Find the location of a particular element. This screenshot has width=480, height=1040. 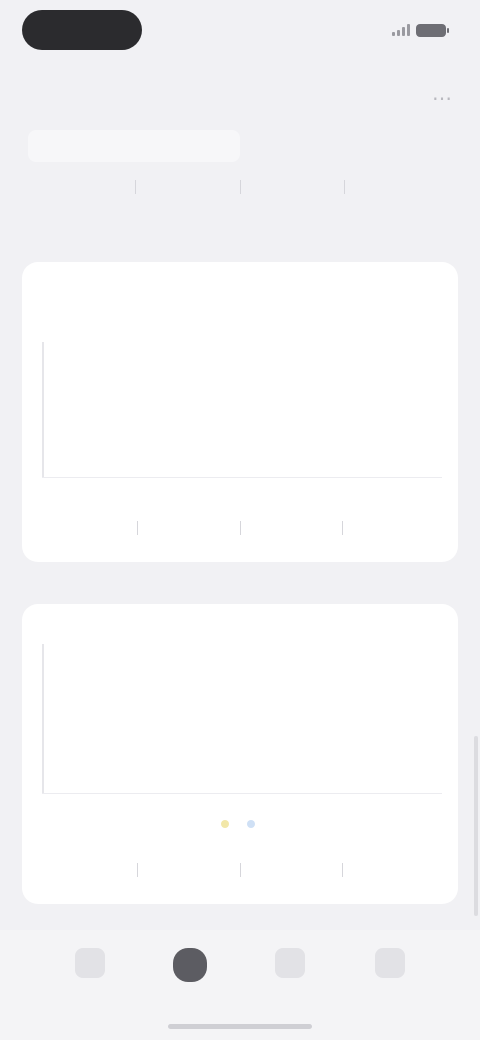

navigation-bar: ⋯ is located at coordinates (240, 96).